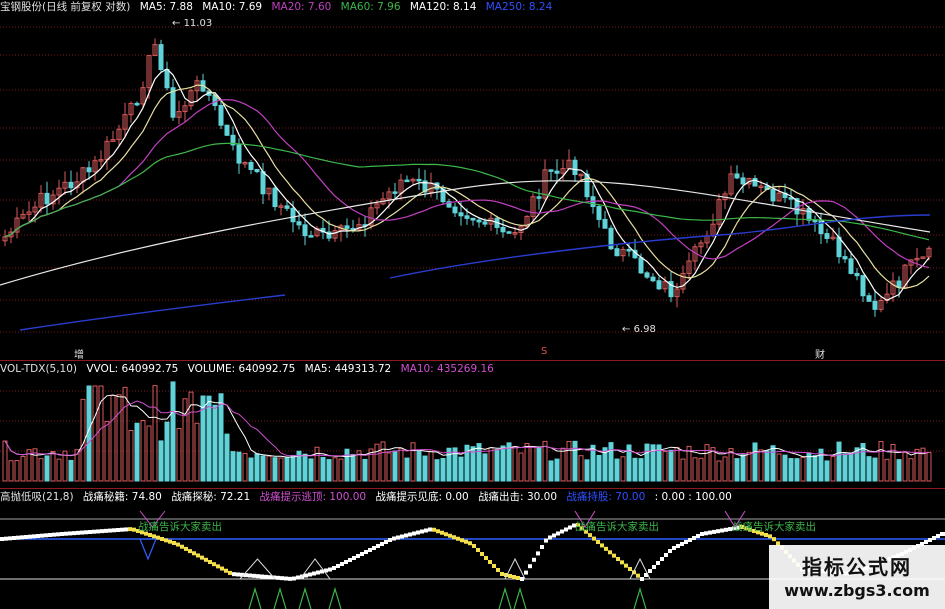 The height and width of the screenshot is (609, 945). Describe the element at coordinates (544, 351) in the screenshot. I see `event-marker-2: S` at that location.